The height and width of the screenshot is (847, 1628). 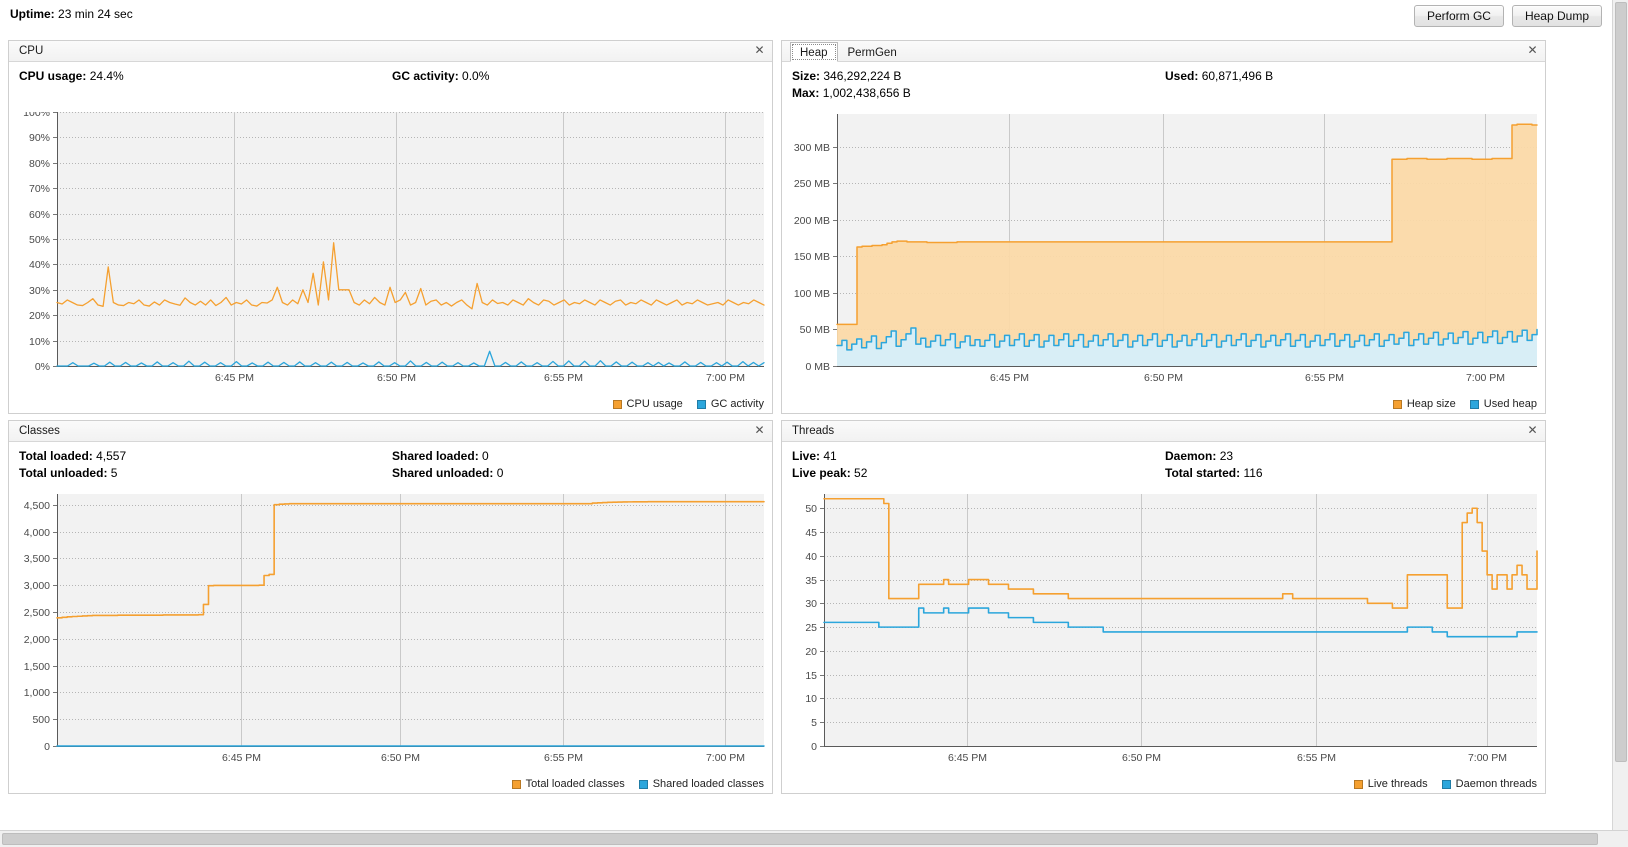 I want to click on threads-legend: Live threads Daemon threads, so click(x=1445, y=784).